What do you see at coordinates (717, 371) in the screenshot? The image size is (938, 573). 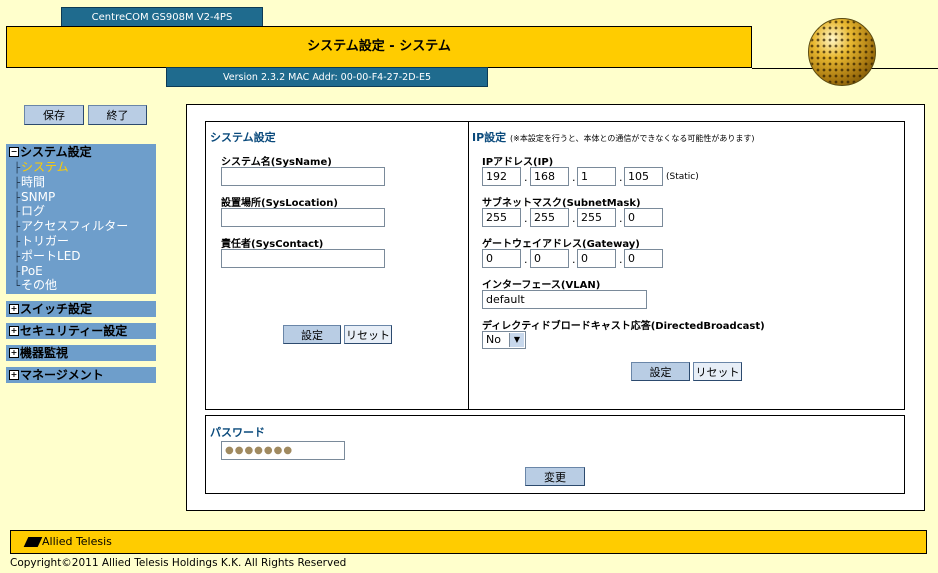 I see `ip-reset-button: リセット` at bounding box center [717, 371].